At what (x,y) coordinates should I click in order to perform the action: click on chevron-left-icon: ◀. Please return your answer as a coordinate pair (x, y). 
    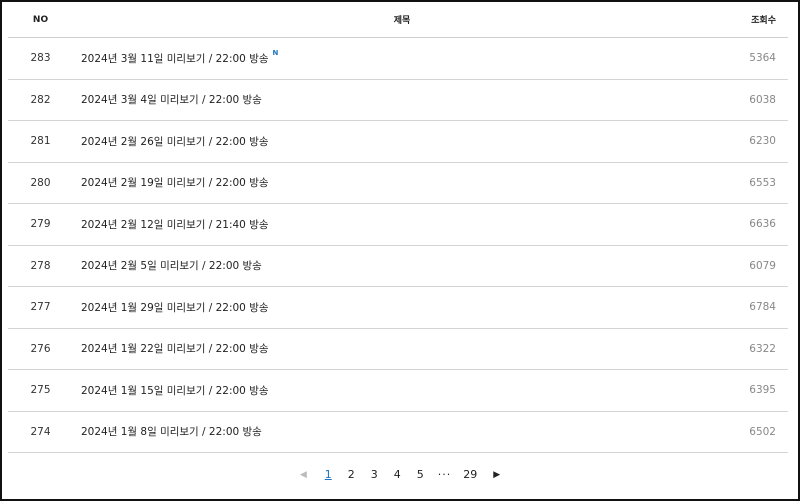
    Looking at the image, I should click on (303, 475).